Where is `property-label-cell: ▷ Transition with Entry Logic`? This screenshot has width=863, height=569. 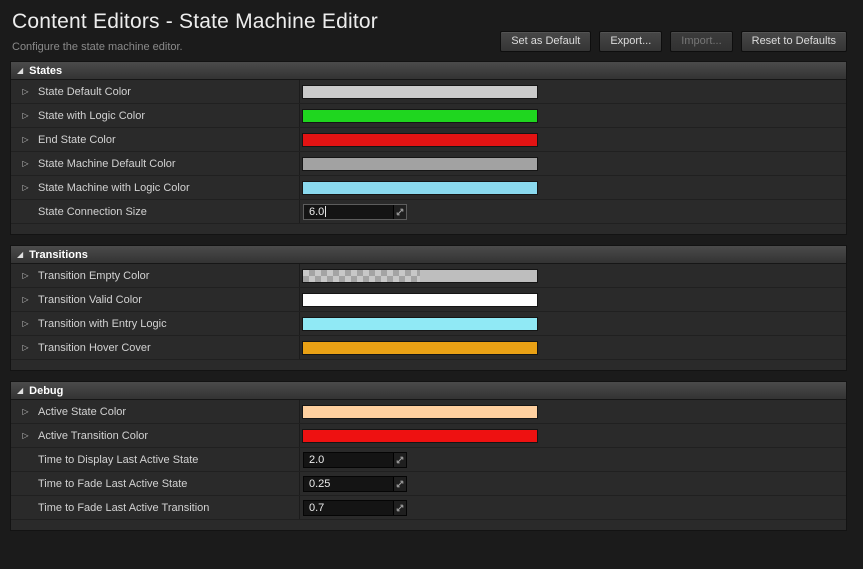
property-label-cell: ▷ Transition with Entry Logic is located at coordinates (155, 323).